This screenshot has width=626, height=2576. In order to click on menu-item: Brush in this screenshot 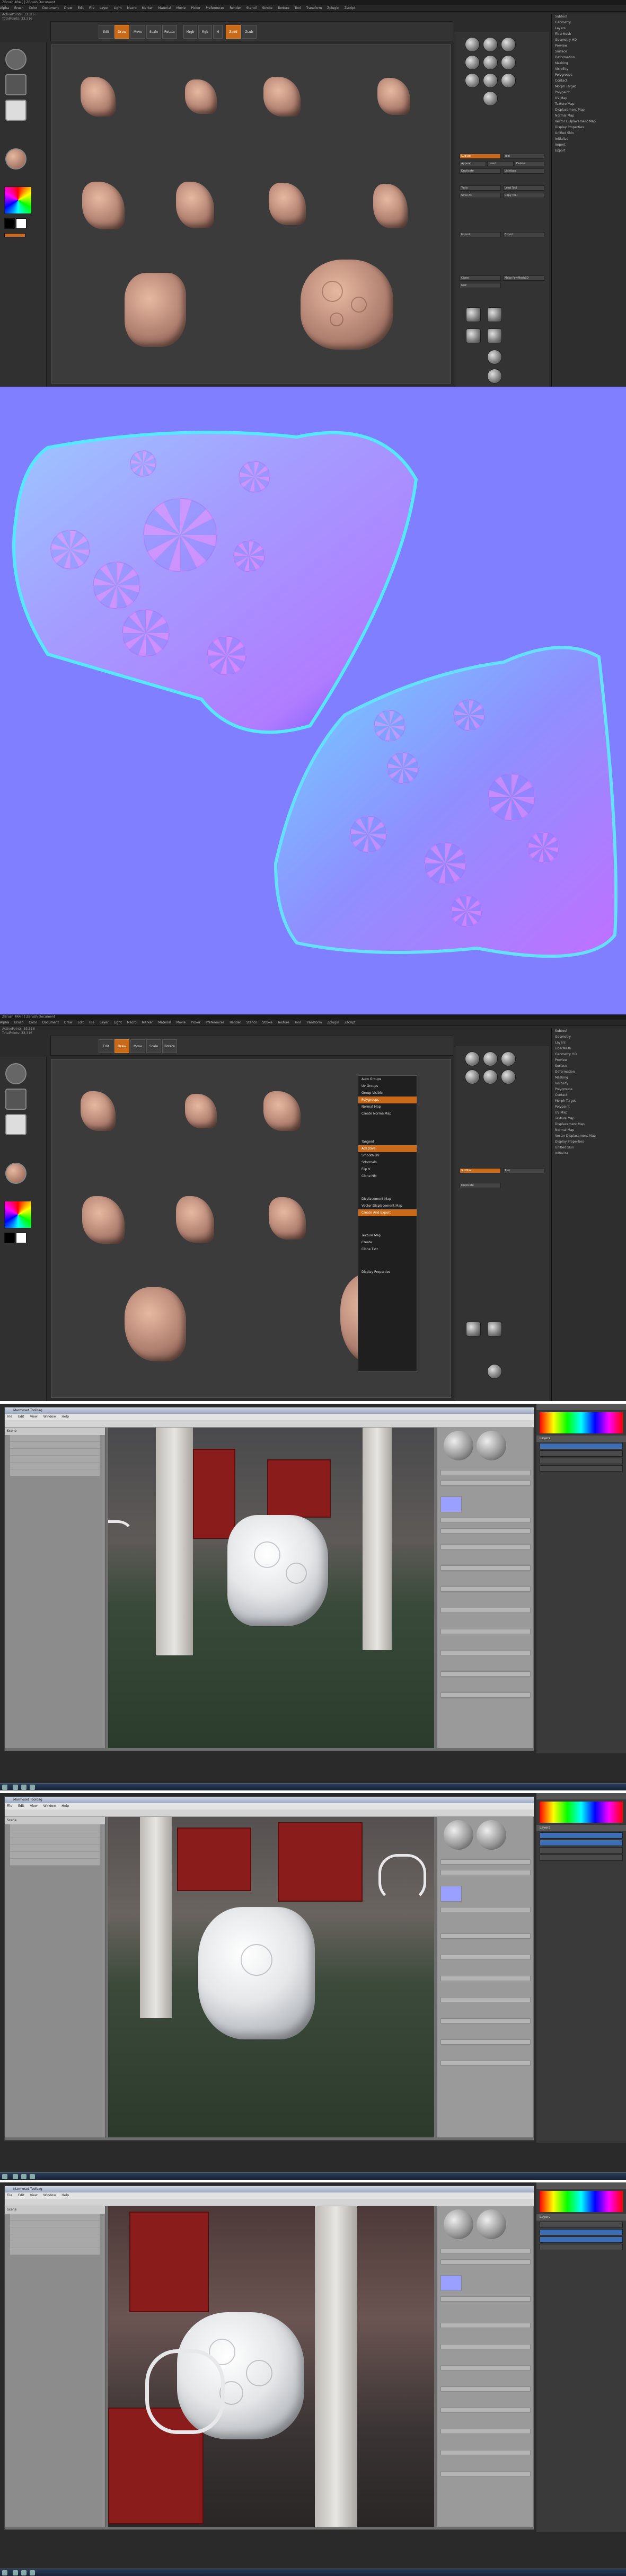, I will do `click(18, 8)`.